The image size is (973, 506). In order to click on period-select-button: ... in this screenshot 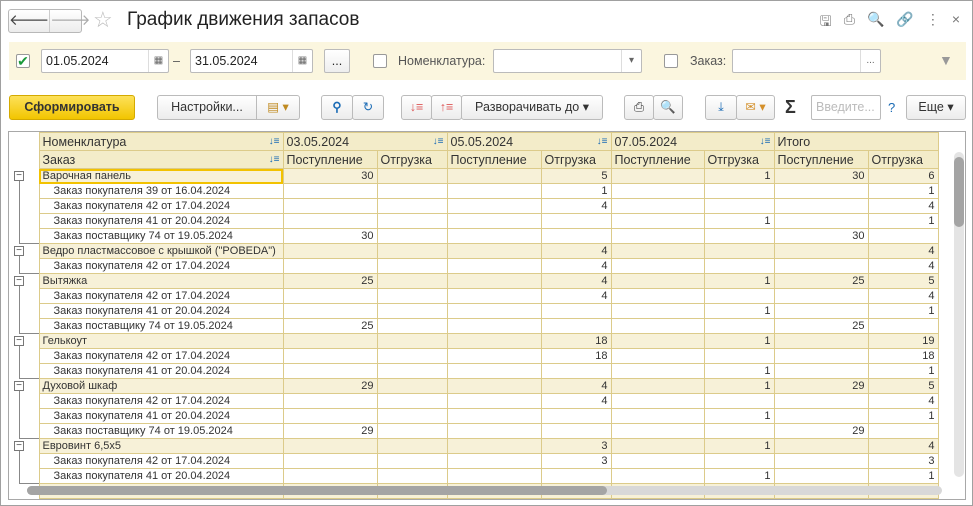, I will do `click(337, 61)`.